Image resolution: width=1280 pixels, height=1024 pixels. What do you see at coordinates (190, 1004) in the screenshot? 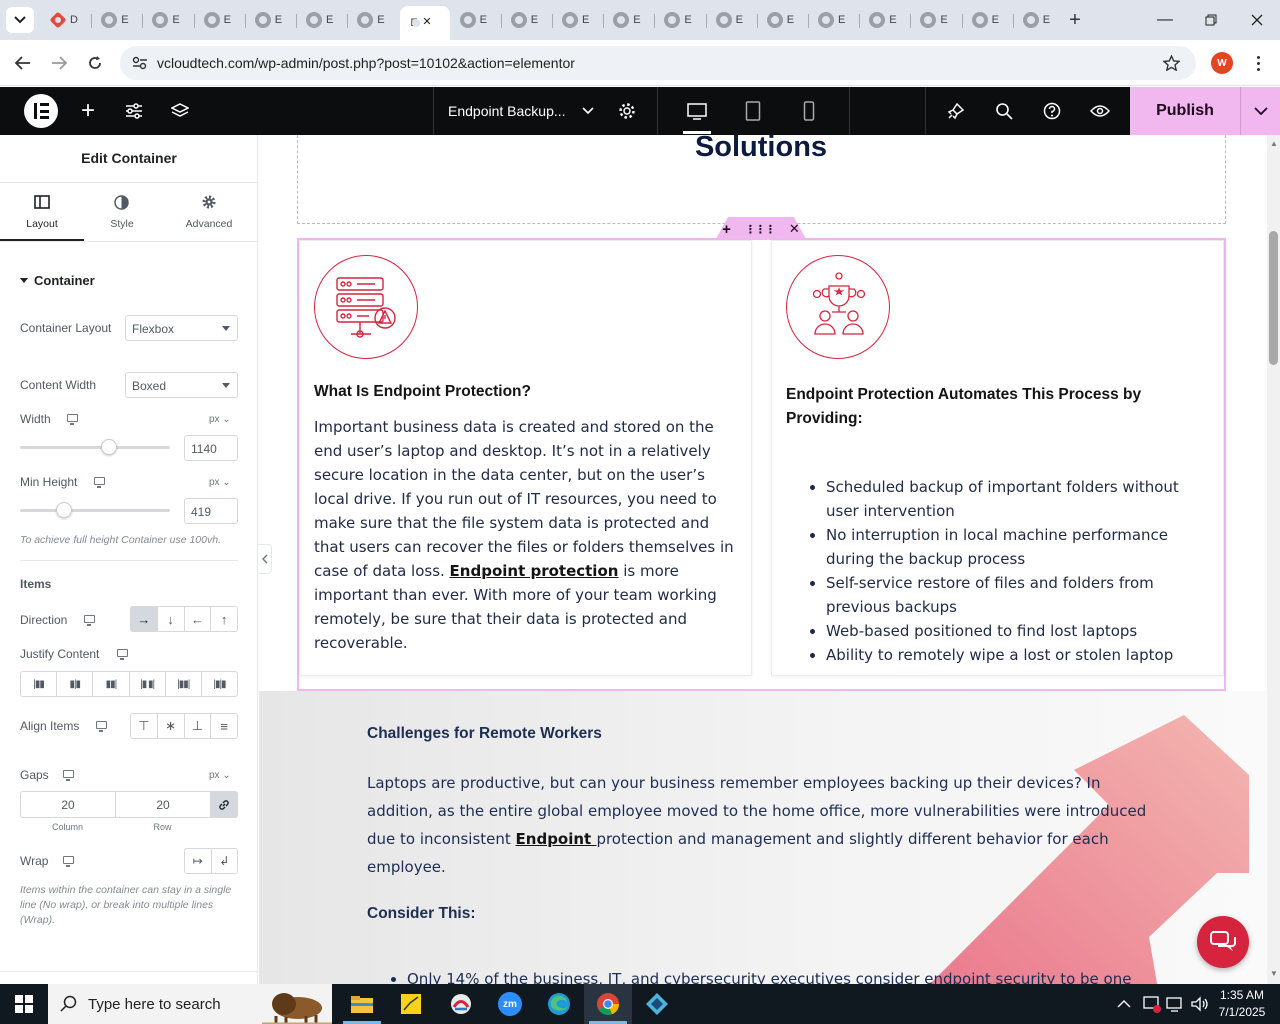
I see `taskbar-search-box: Type here to search` at bounding box center [190, 1004].